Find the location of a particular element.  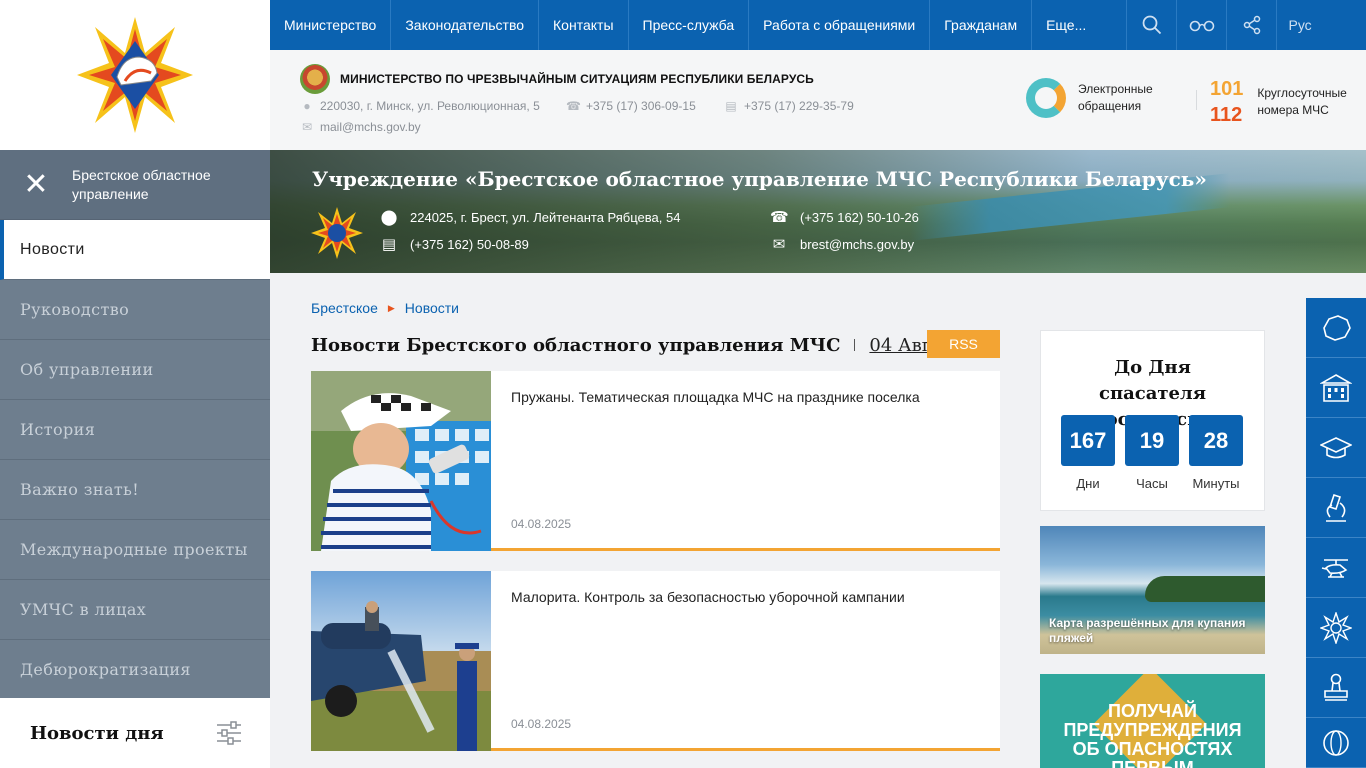

e-services-icon is located at coordinates (1046, 98).